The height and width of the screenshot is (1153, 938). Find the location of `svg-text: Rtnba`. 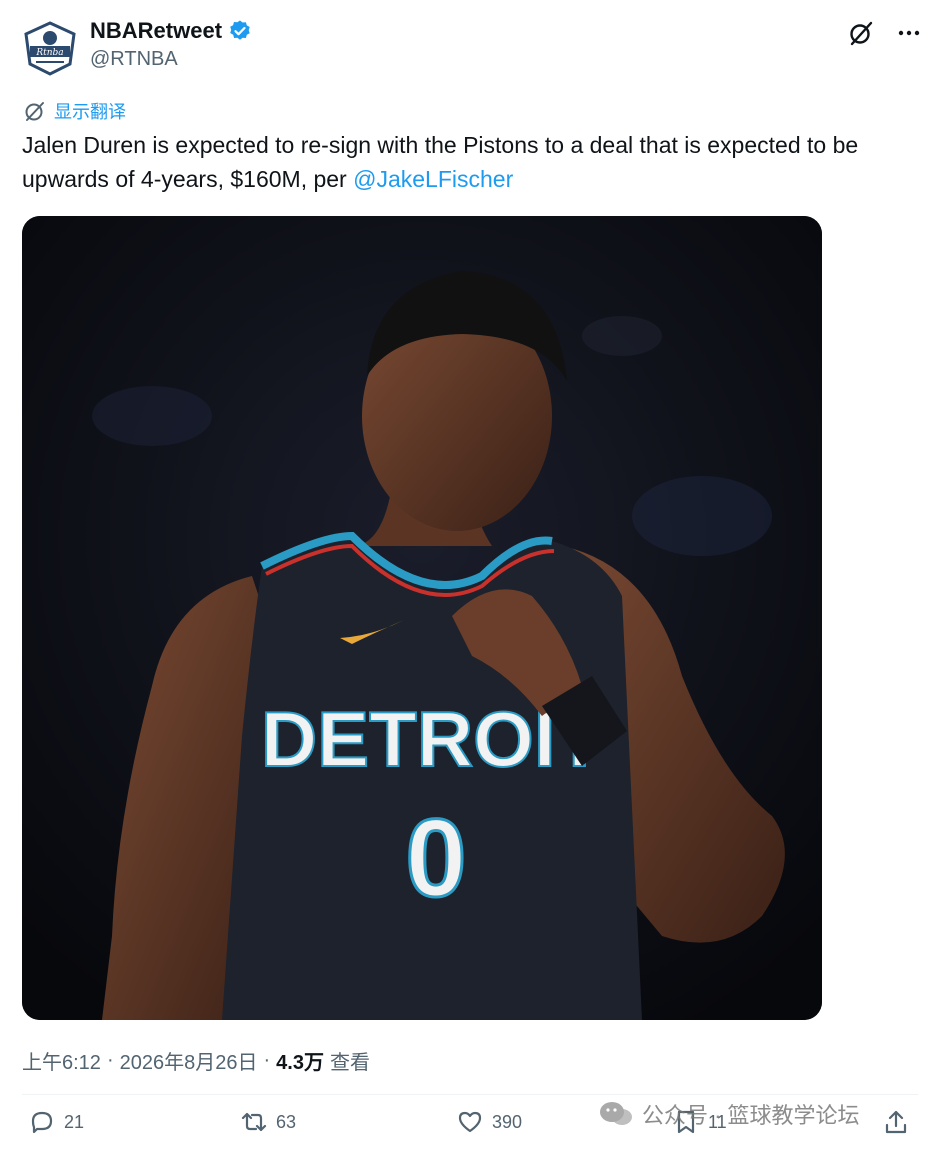

svg-text: Rtnba is located at coordinates (49, 53).